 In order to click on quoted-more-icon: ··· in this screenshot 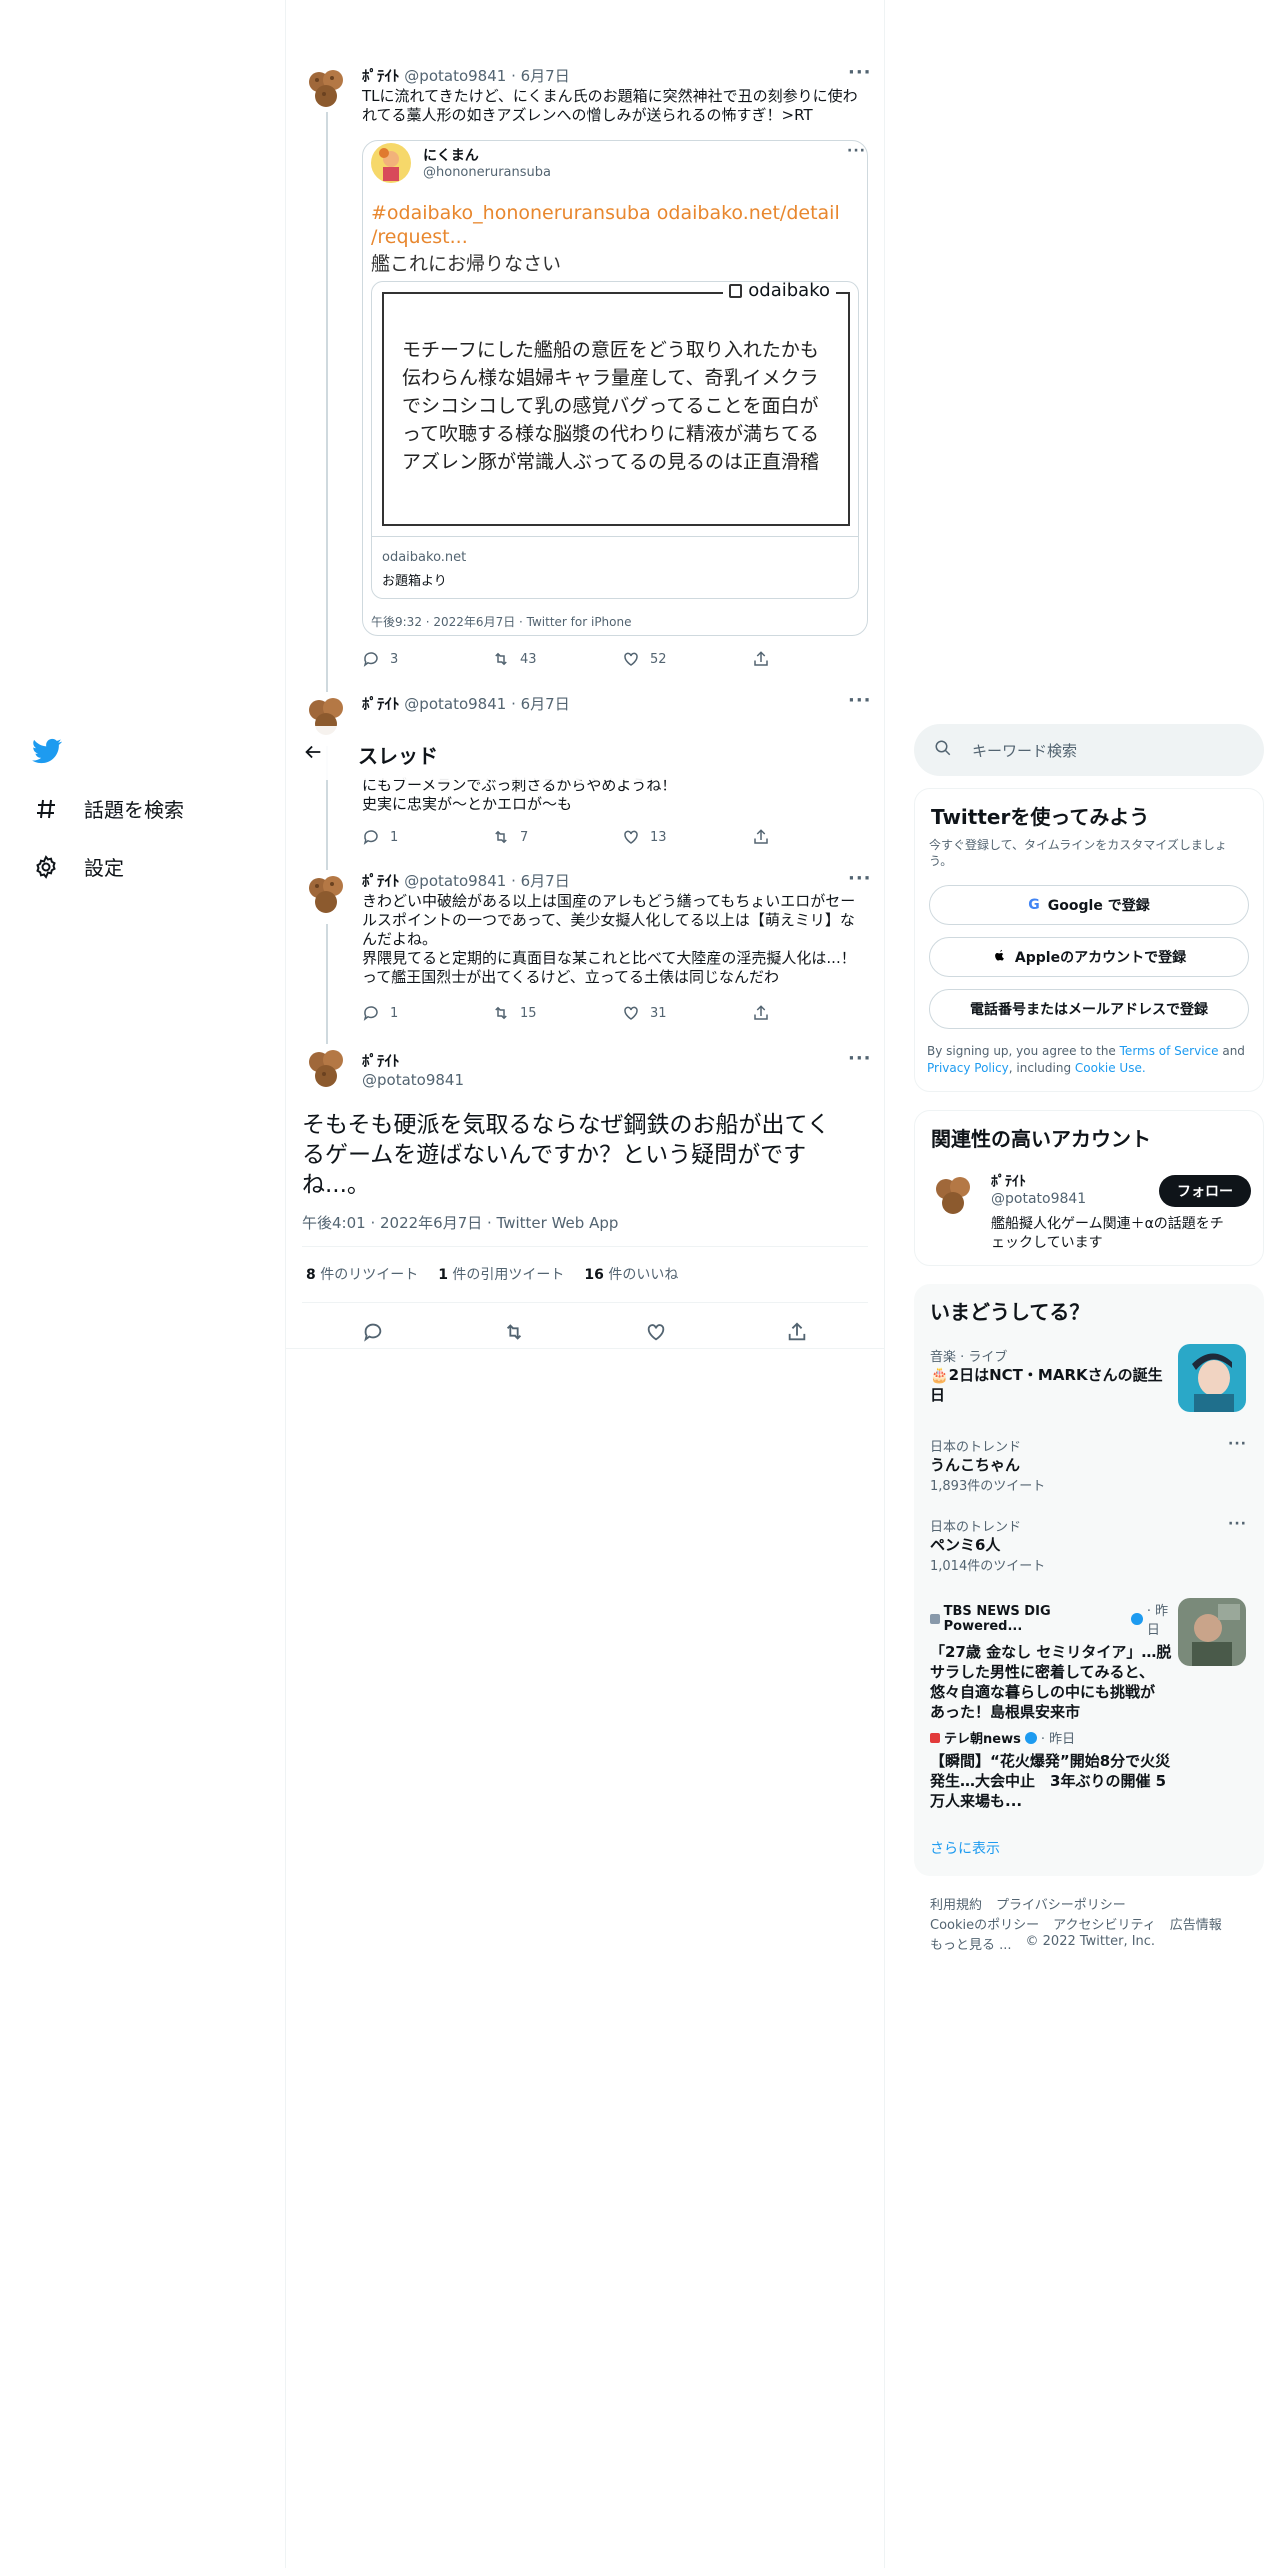, I will do `click(856, 151)`.